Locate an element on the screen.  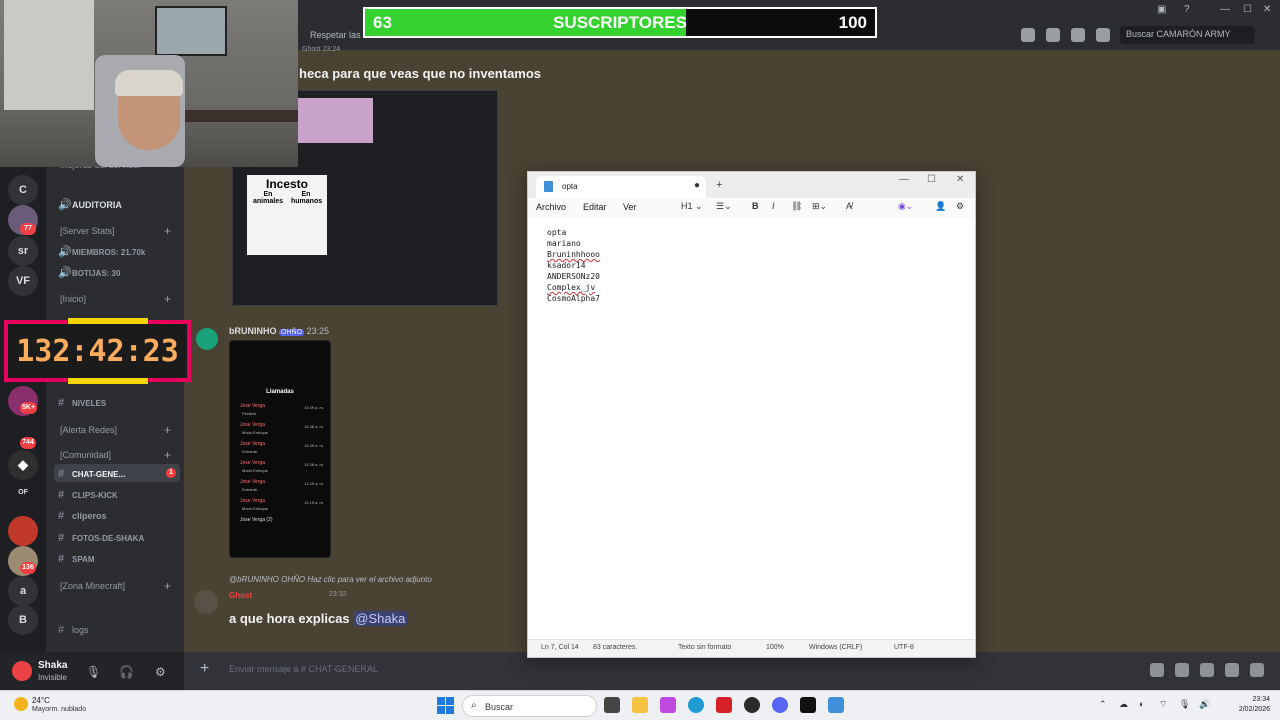
headphones-icon: 🎧 is located at coordinates (126, 672).